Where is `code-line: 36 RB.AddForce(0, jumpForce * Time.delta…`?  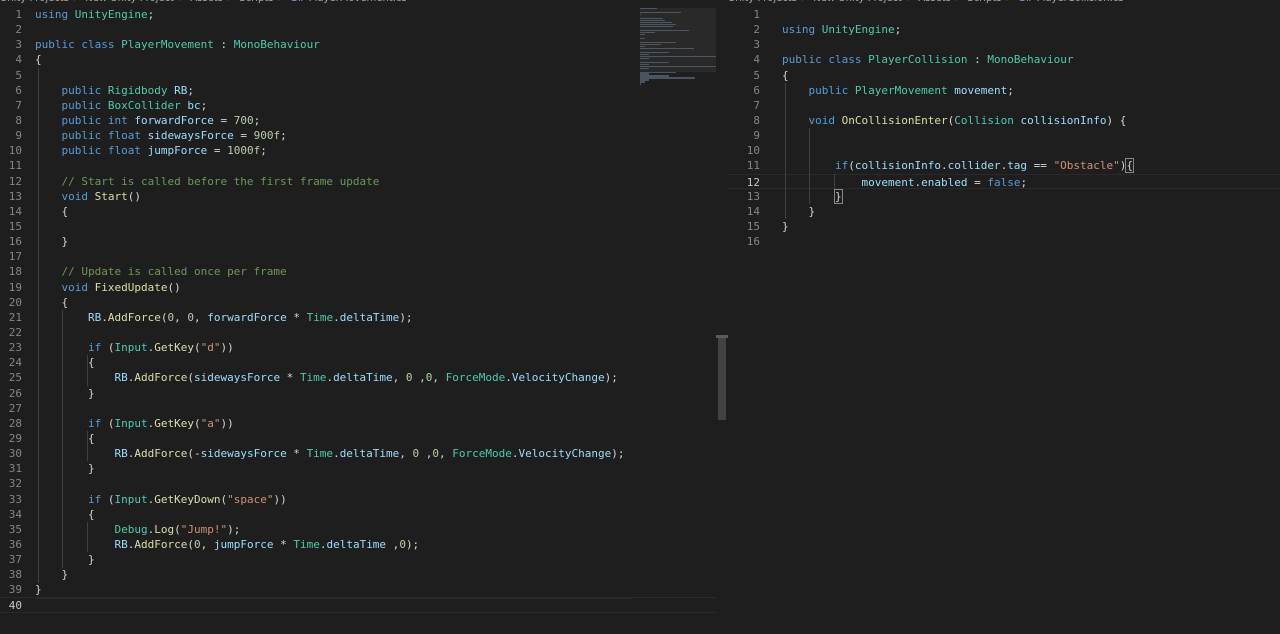 code-line: 36 RB.AddForce(0, jumpForce * Time.delta… is located at coordinates (358, 544).